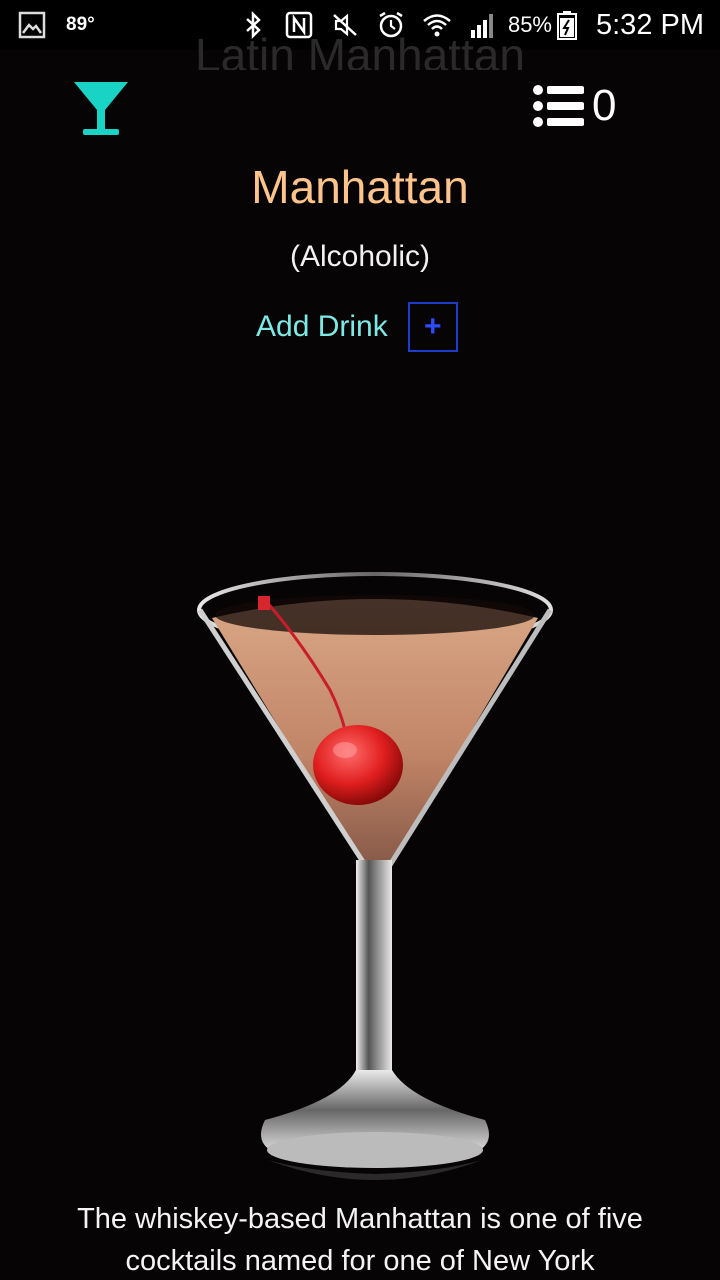  I want to click on add-drink-button: +, so click(432, 327).